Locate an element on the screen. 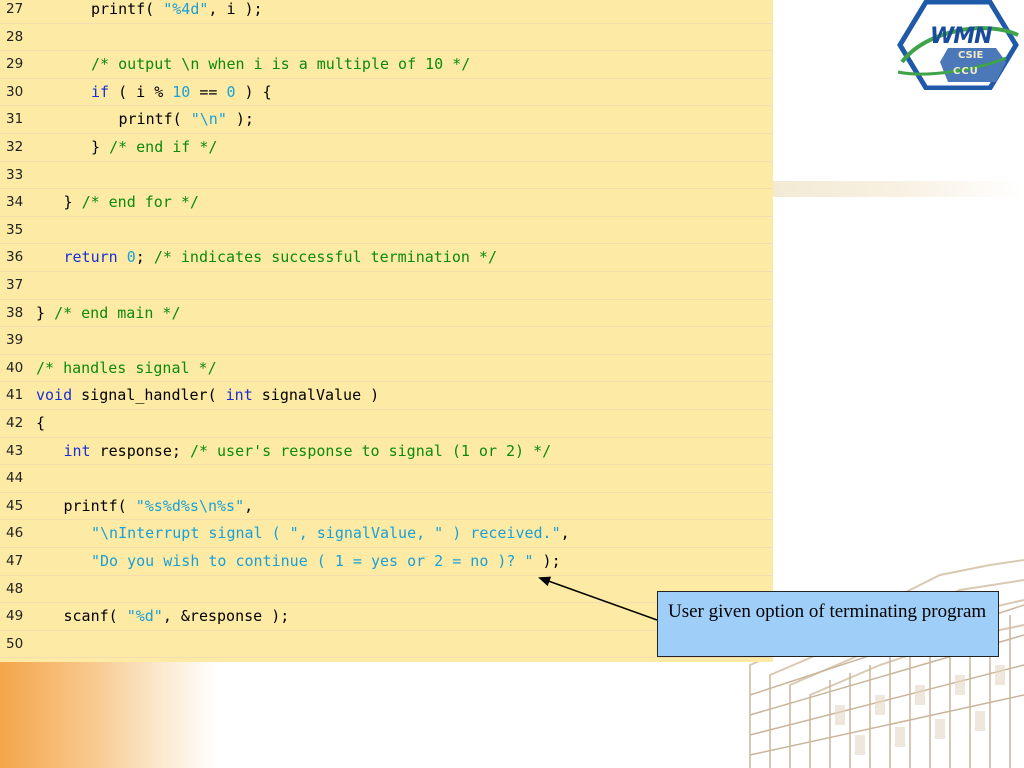  line-number: 44 is located at coordinates (15, 478).